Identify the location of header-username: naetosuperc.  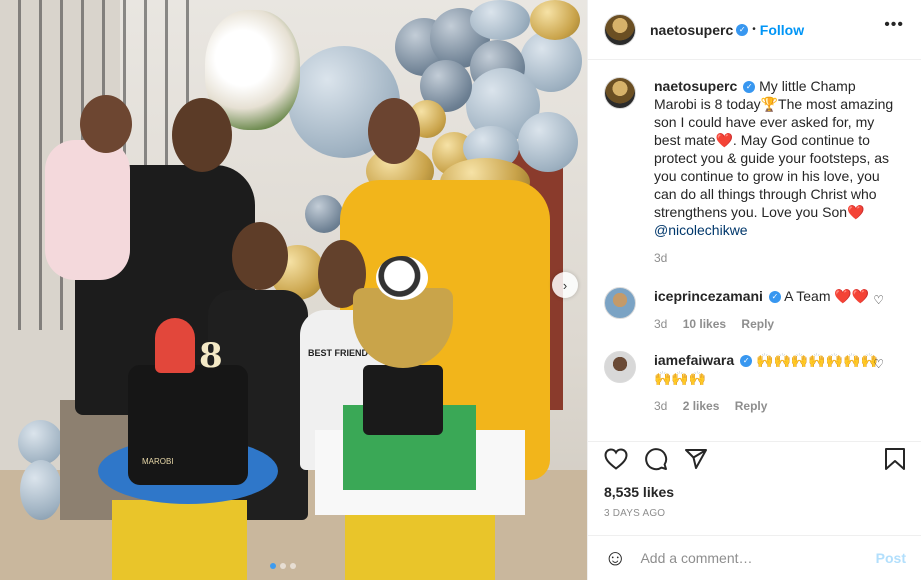
(691, 30).